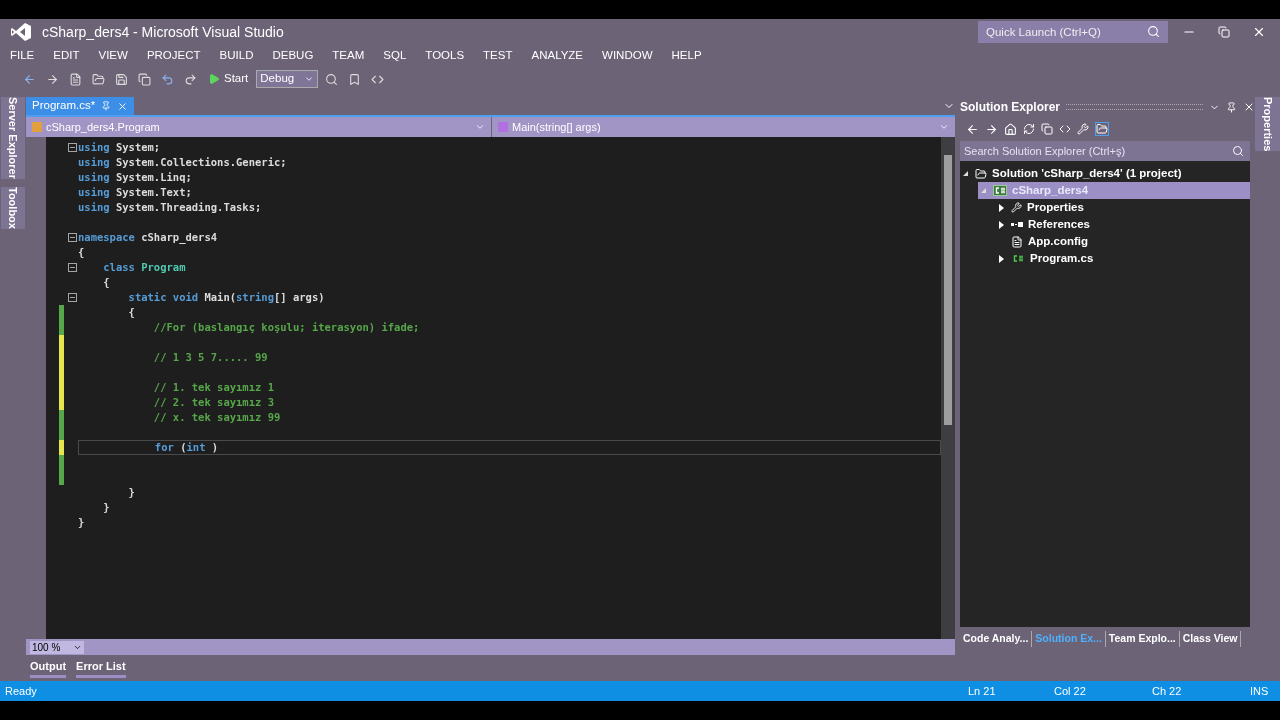 The image size is (1280, 720). Describe the element at coordinates (182, 162) in the screenshot. I see `code-line: using System.Collections.Generic;` at that location.